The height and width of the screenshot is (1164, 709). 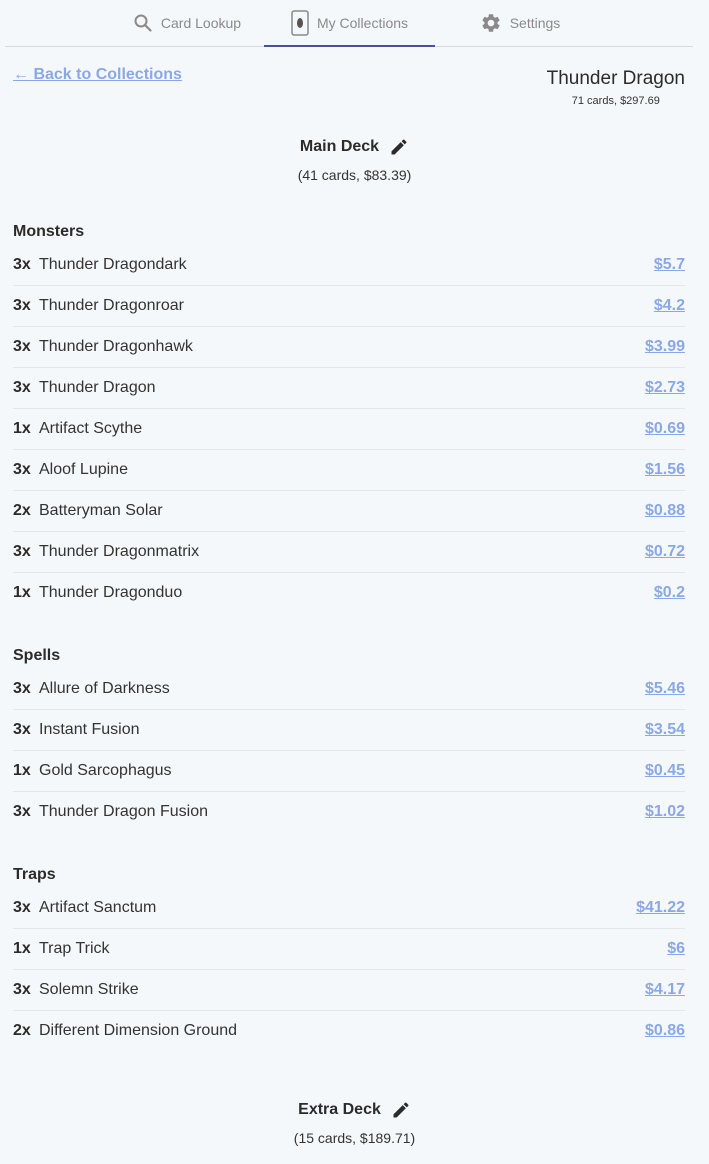 What do you see at coordinates (123, 811) in the screenshot?
I see `card-name: Thunder Dragon Fusion` at bounding box center [123, 811].